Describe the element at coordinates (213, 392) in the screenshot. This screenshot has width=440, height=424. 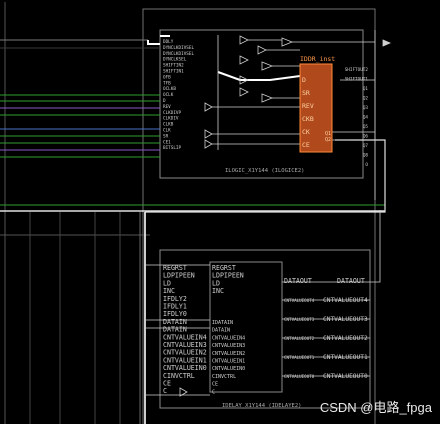
I see `idelay-inner-port-b-9: C` at that location.